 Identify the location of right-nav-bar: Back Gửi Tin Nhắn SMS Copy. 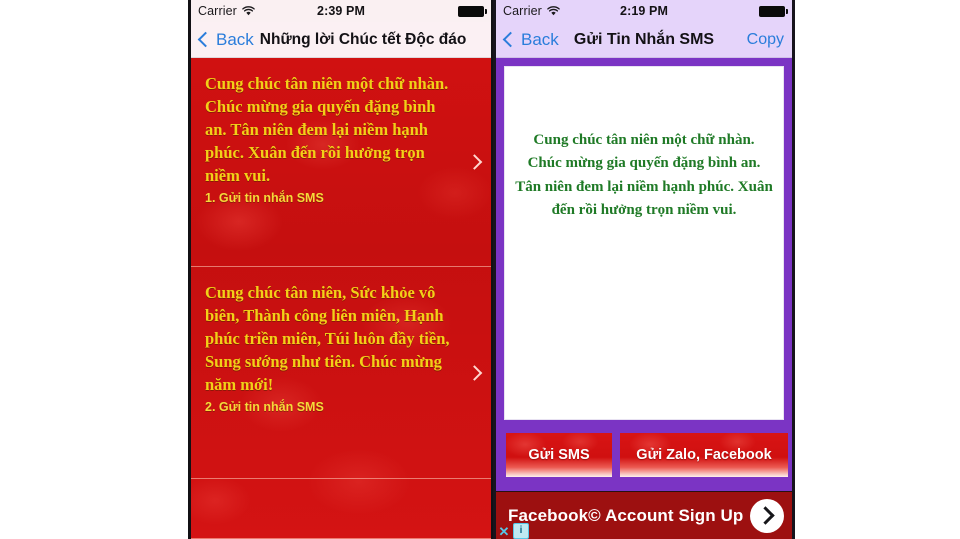
(644, 40).